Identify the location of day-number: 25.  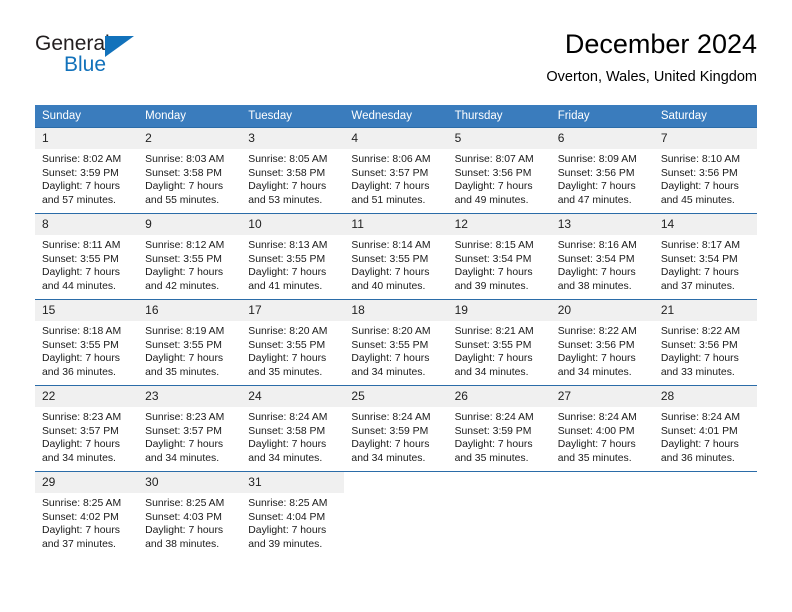
(396, 396).